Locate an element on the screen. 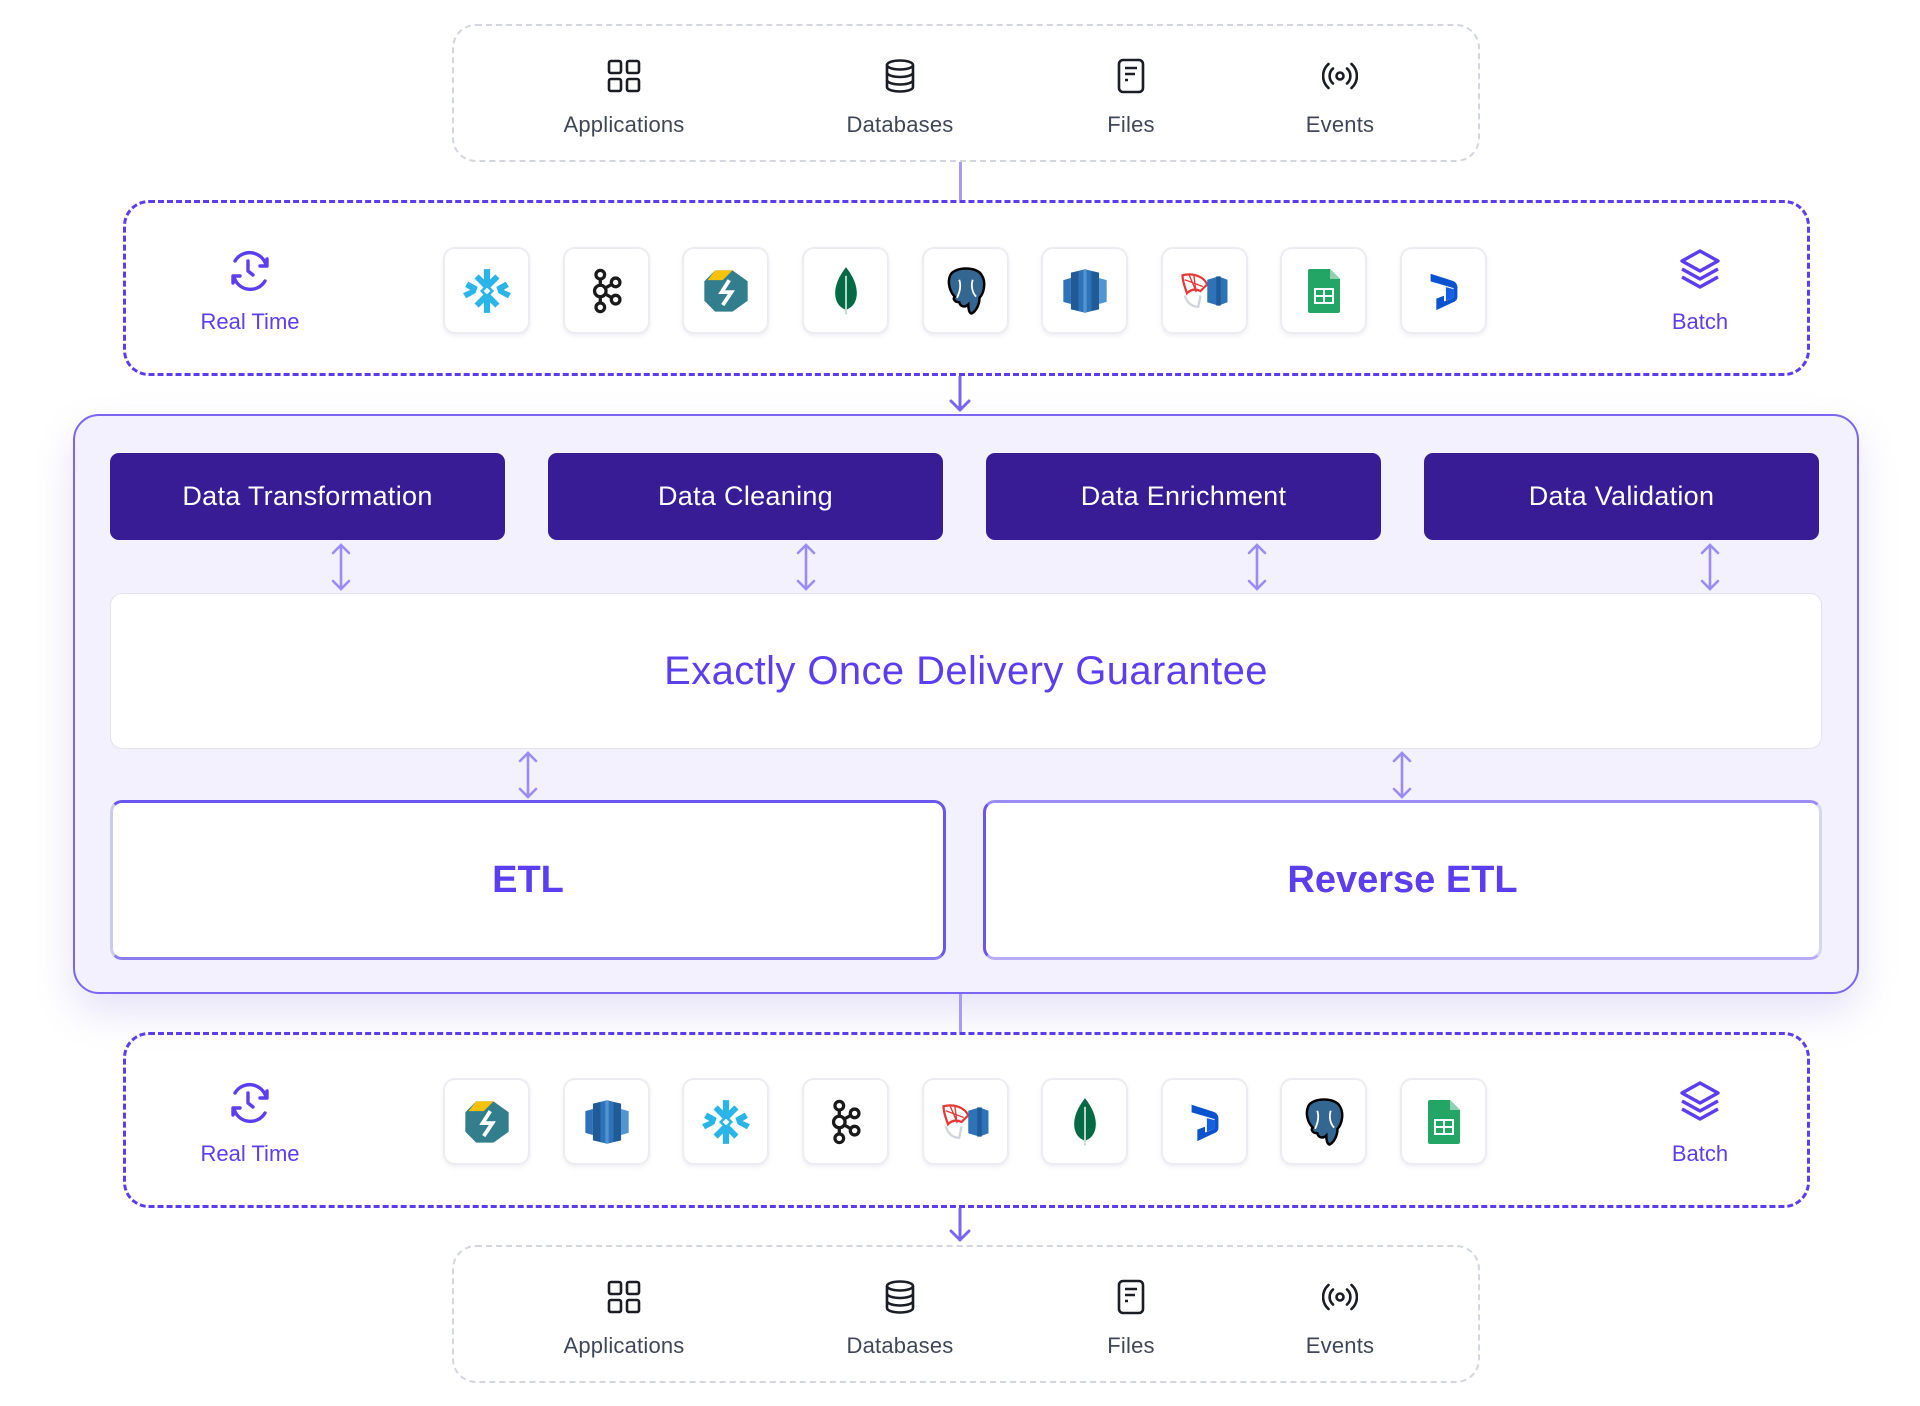 This screenshot has height=1406, width=1920. sources-panel: Applications Databases Files Events is located at coordinates (966, 93).